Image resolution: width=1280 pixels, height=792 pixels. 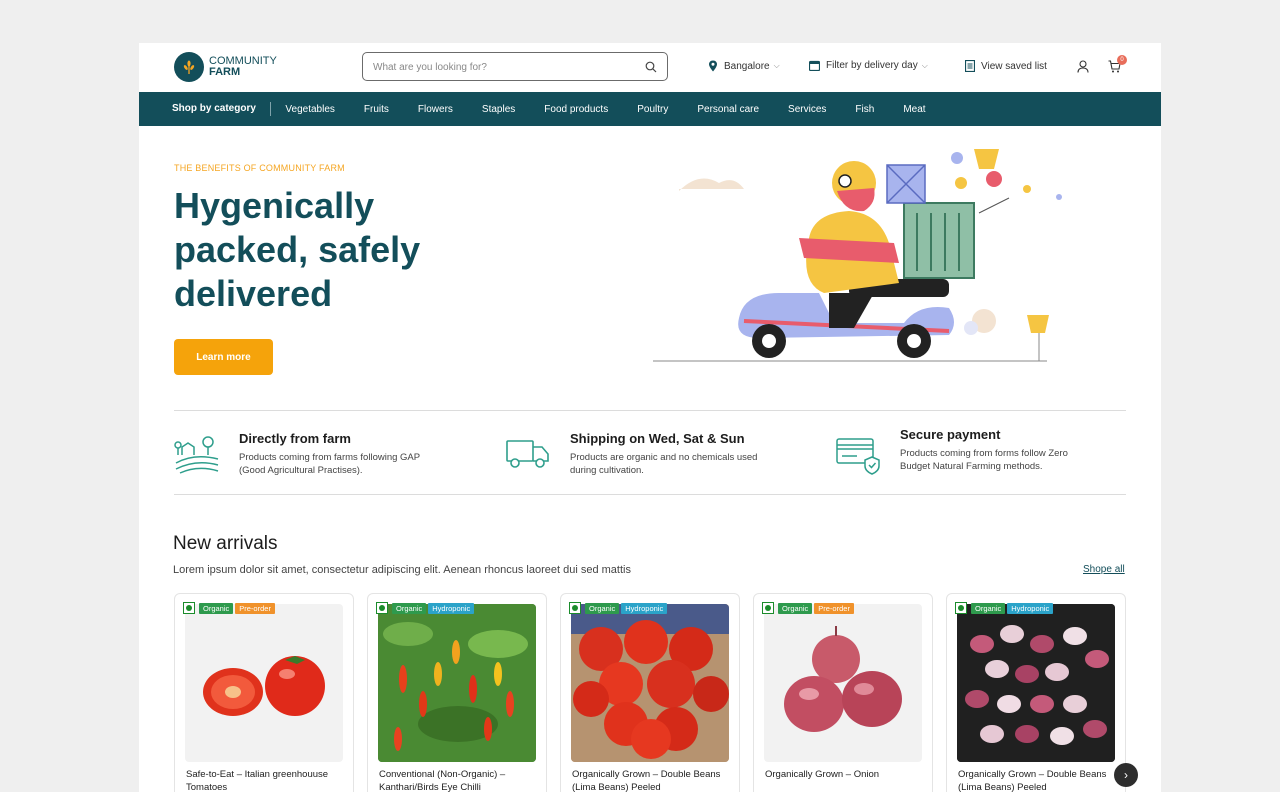 What do you see at coordinates (914, 109) in the screenshot?
I see `nav-item-meat: Meat` at bounding box center [914, 109].